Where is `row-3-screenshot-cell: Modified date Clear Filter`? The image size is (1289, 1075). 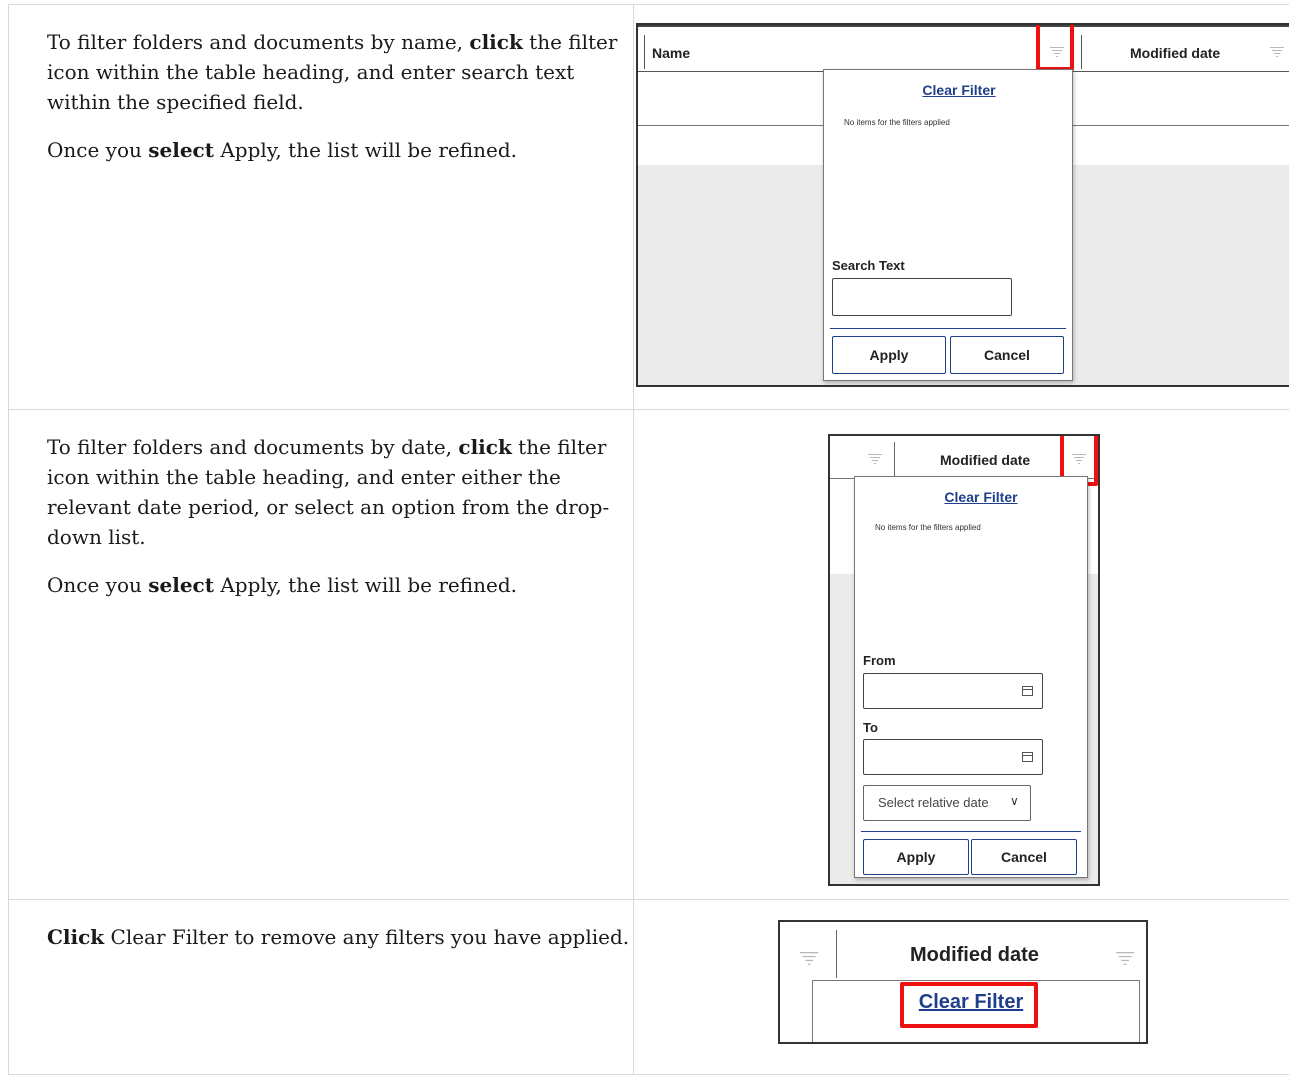 row-3-screenshot-cell: Modified date Clear Filter is located at coordinates (961, 987).